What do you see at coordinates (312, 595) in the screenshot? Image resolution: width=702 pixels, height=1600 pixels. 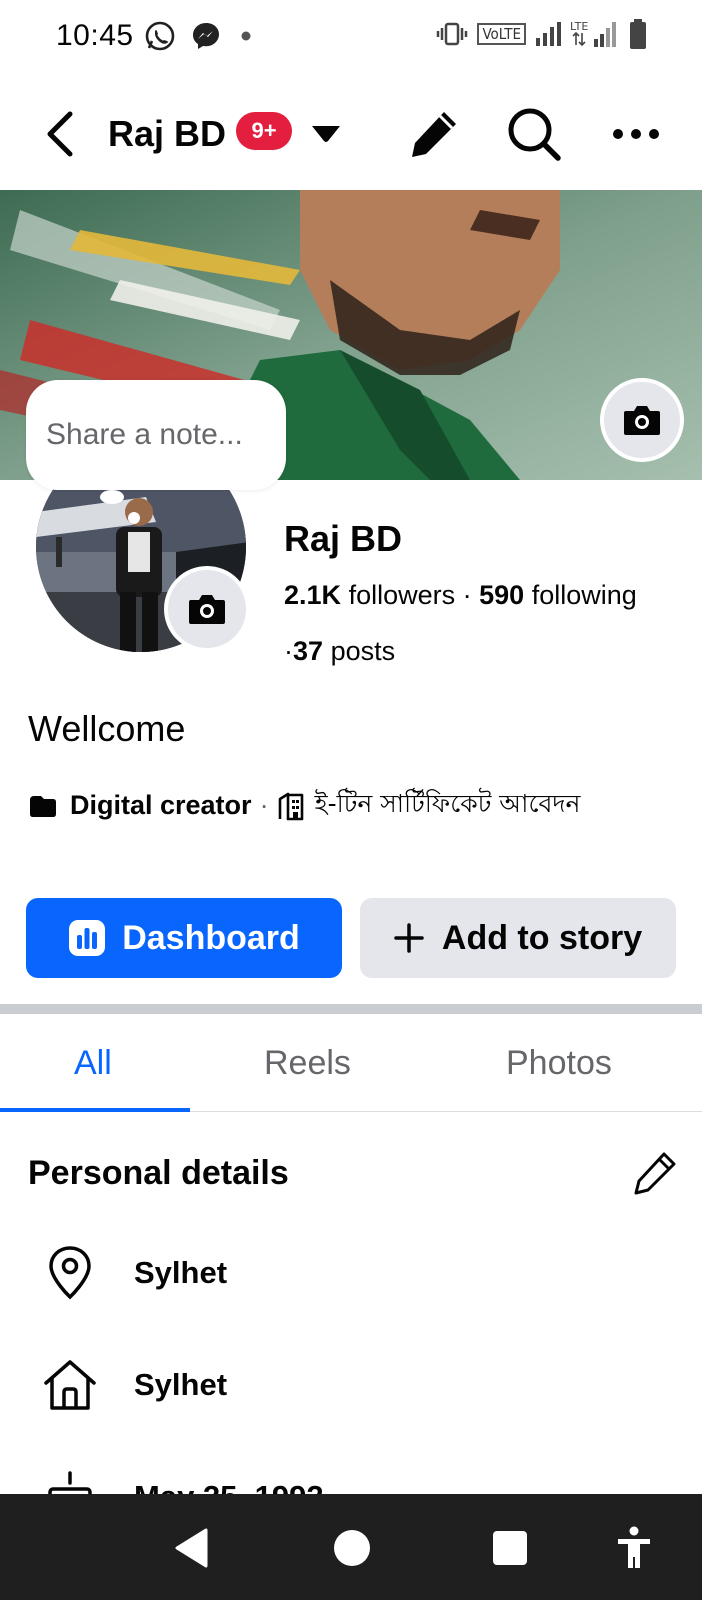 I see `followers-count: 2.1K` at bounding box center [312, 595].